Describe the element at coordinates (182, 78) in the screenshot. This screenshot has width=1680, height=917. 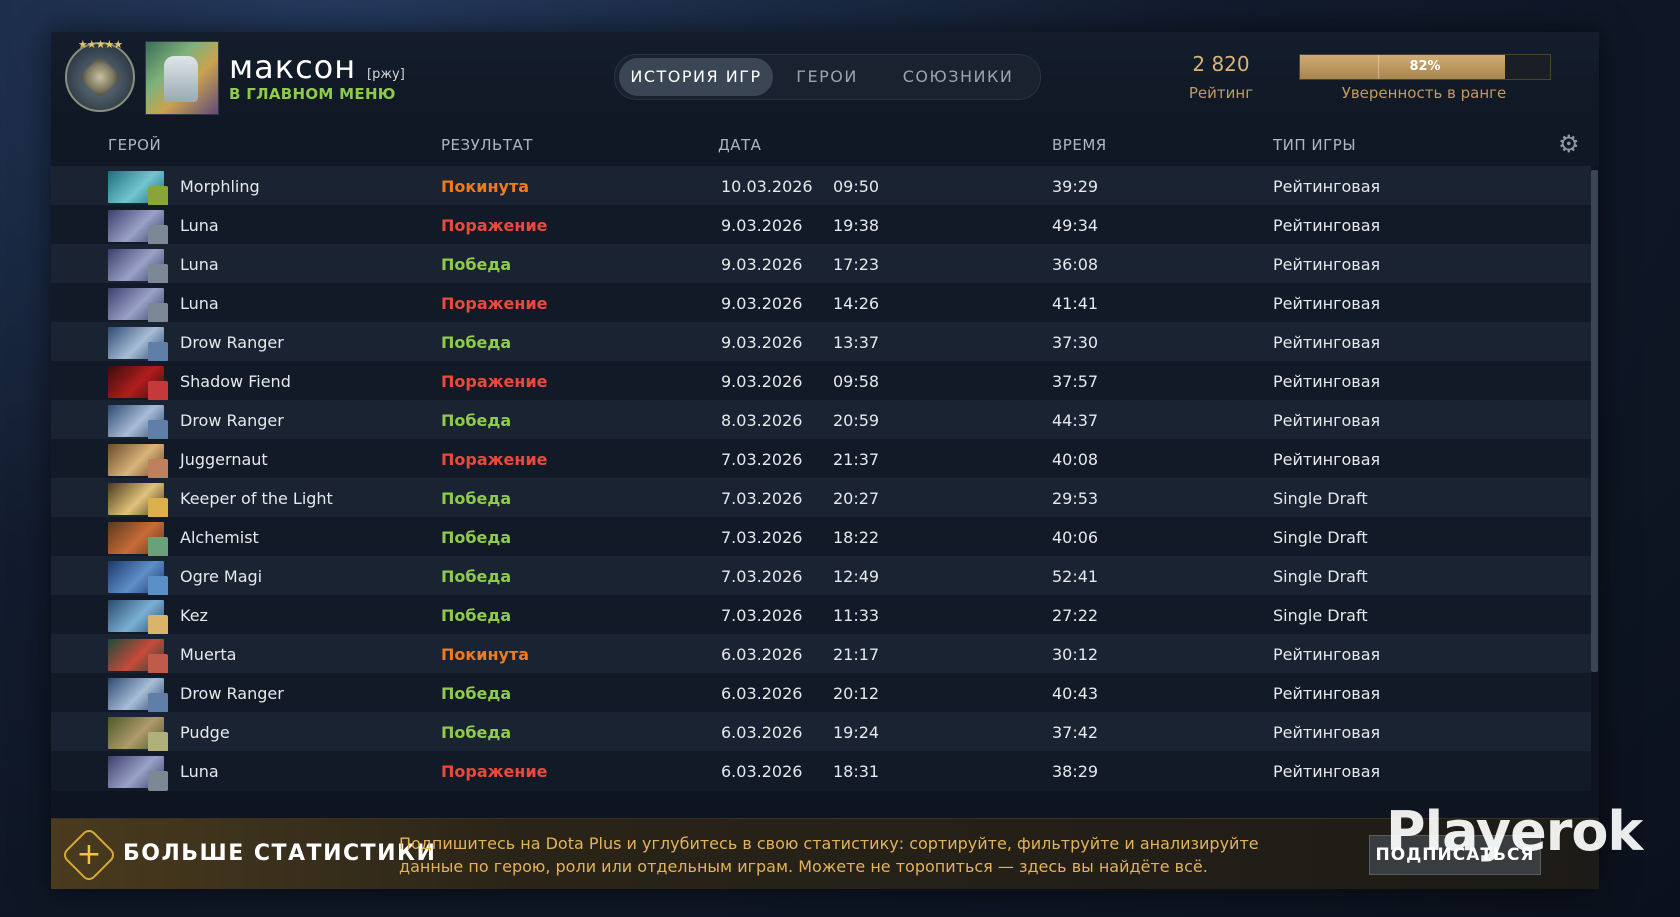
I see `avatar` at that location.